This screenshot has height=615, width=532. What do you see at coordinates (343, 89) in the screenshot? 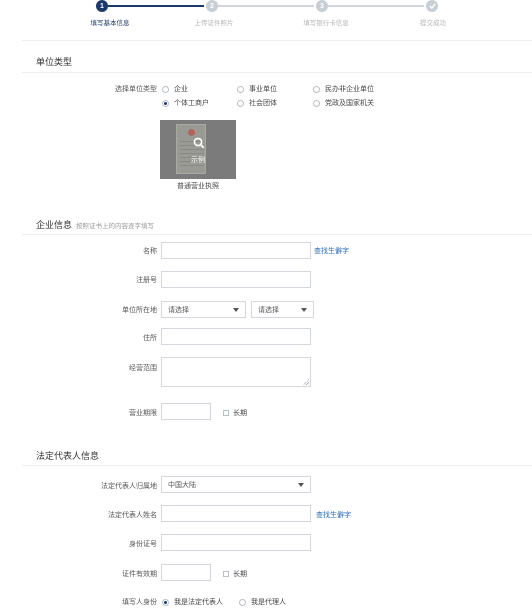
I see `radio-private-non-enterprise: 民办非企业单位` at bounding box center [343, 89].